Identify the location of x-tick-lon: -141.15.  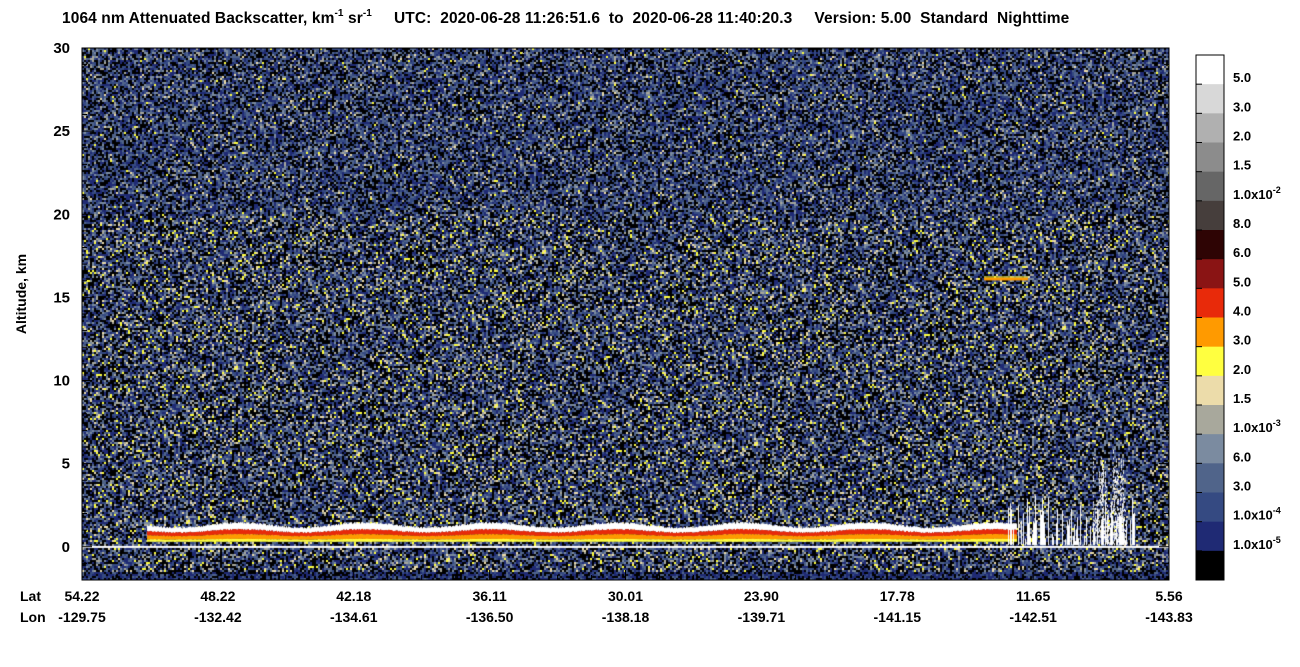
(898, 617).